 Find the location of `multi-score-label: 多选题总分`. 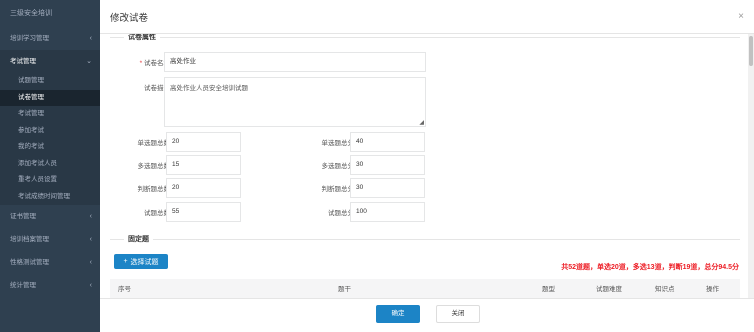

multi-score-label: 多选题总分 is located at coordinates (338, 166).